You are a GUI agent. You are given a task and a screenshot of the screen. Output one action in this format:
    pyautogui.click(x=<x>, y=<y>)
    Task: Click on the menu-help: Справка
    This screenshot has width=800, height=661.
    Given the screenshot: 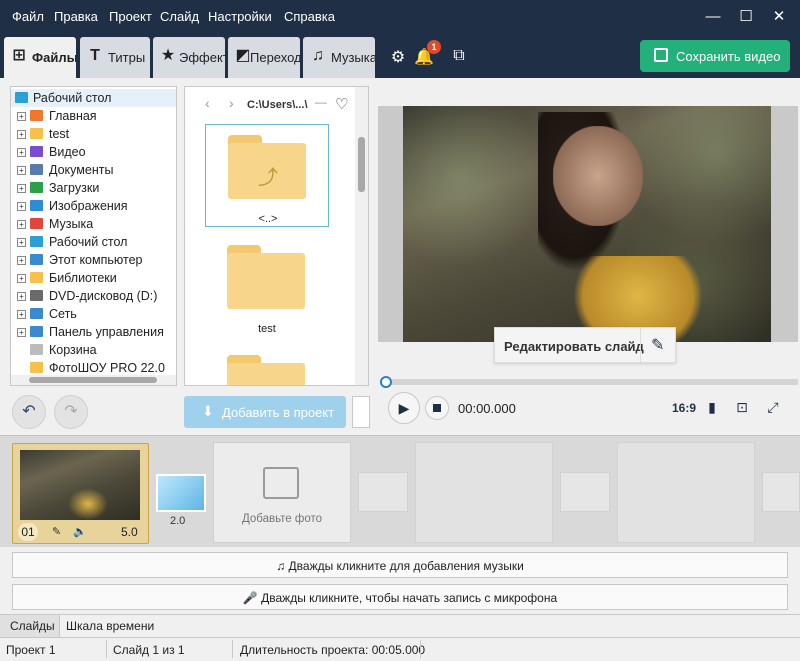 What is the action you would take?
    pyautogui.click(x=309, y=16)
    